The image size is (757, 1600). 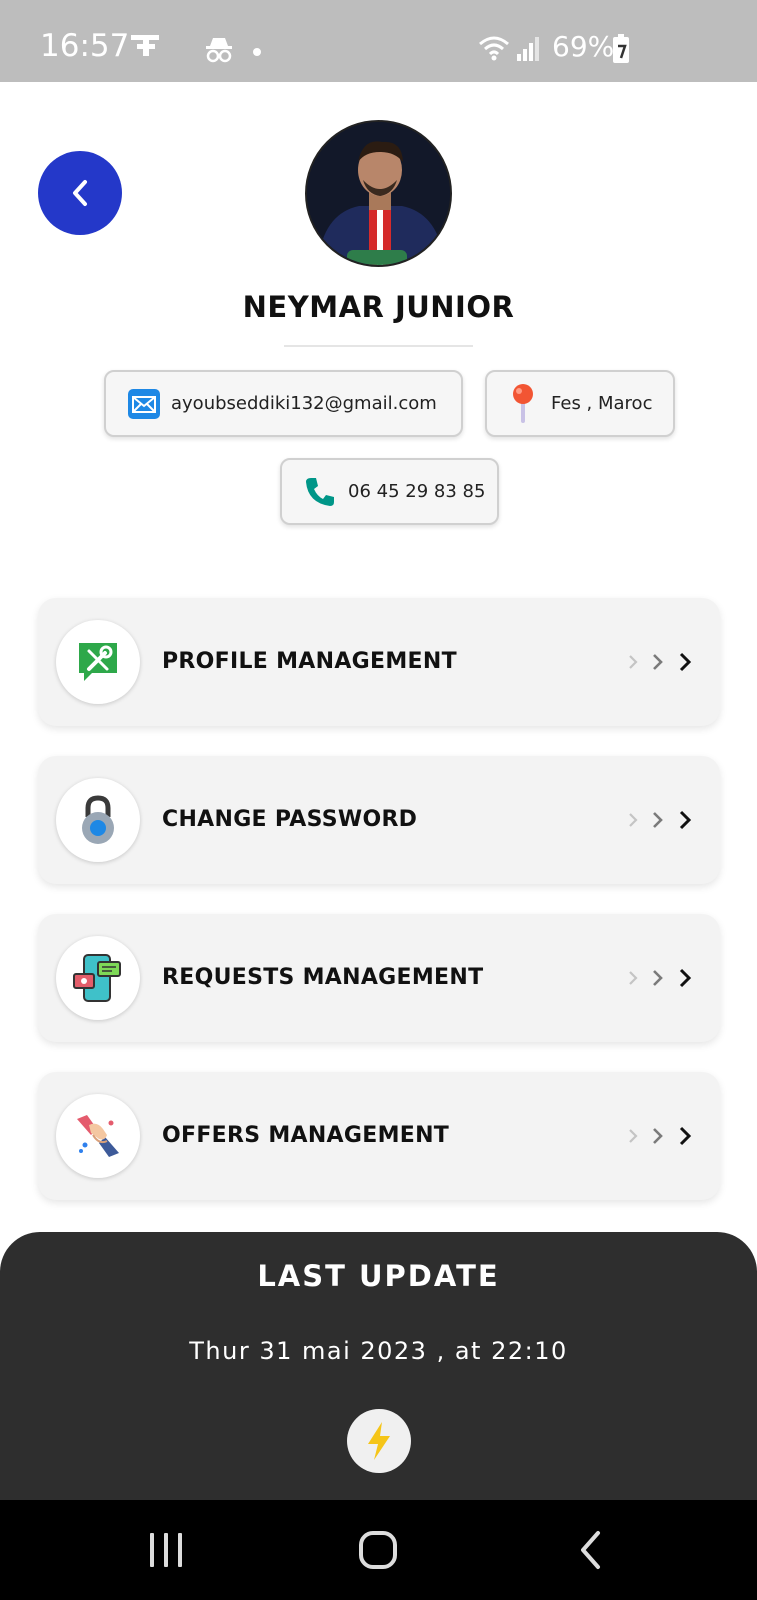 I want to click on battery-level: 69%, so click(x=583, y=46).